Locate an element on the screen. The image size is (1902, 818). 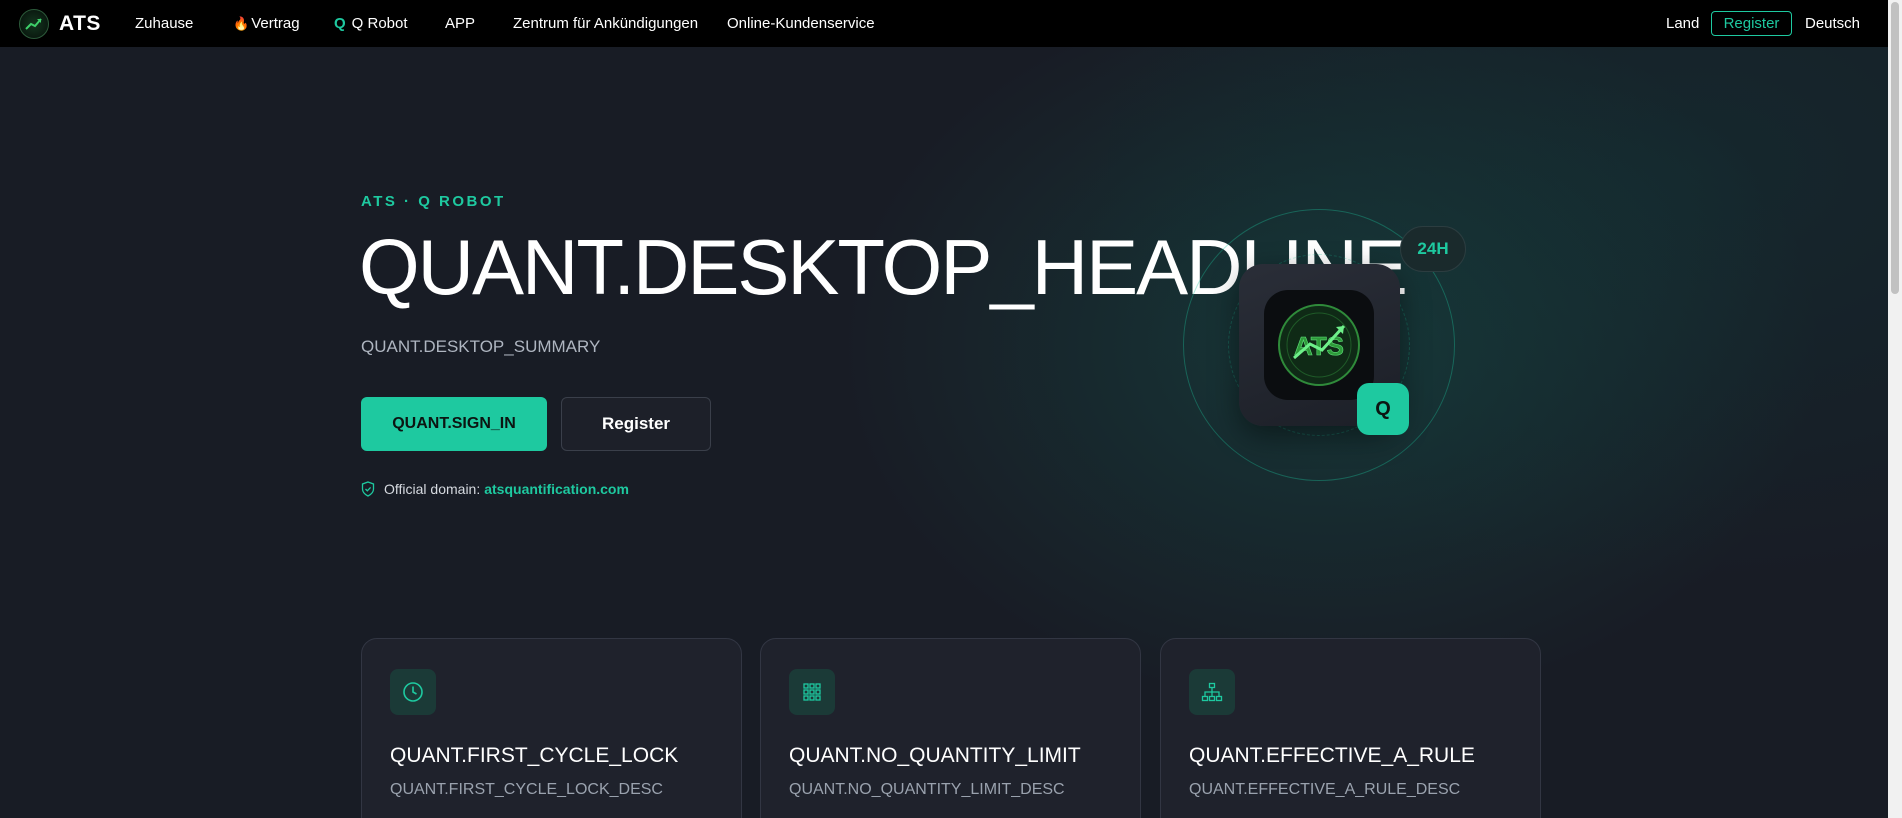
feature-title: QUANT.NO_QUANTITY_LIMIT is located at coordinates (935, 755).